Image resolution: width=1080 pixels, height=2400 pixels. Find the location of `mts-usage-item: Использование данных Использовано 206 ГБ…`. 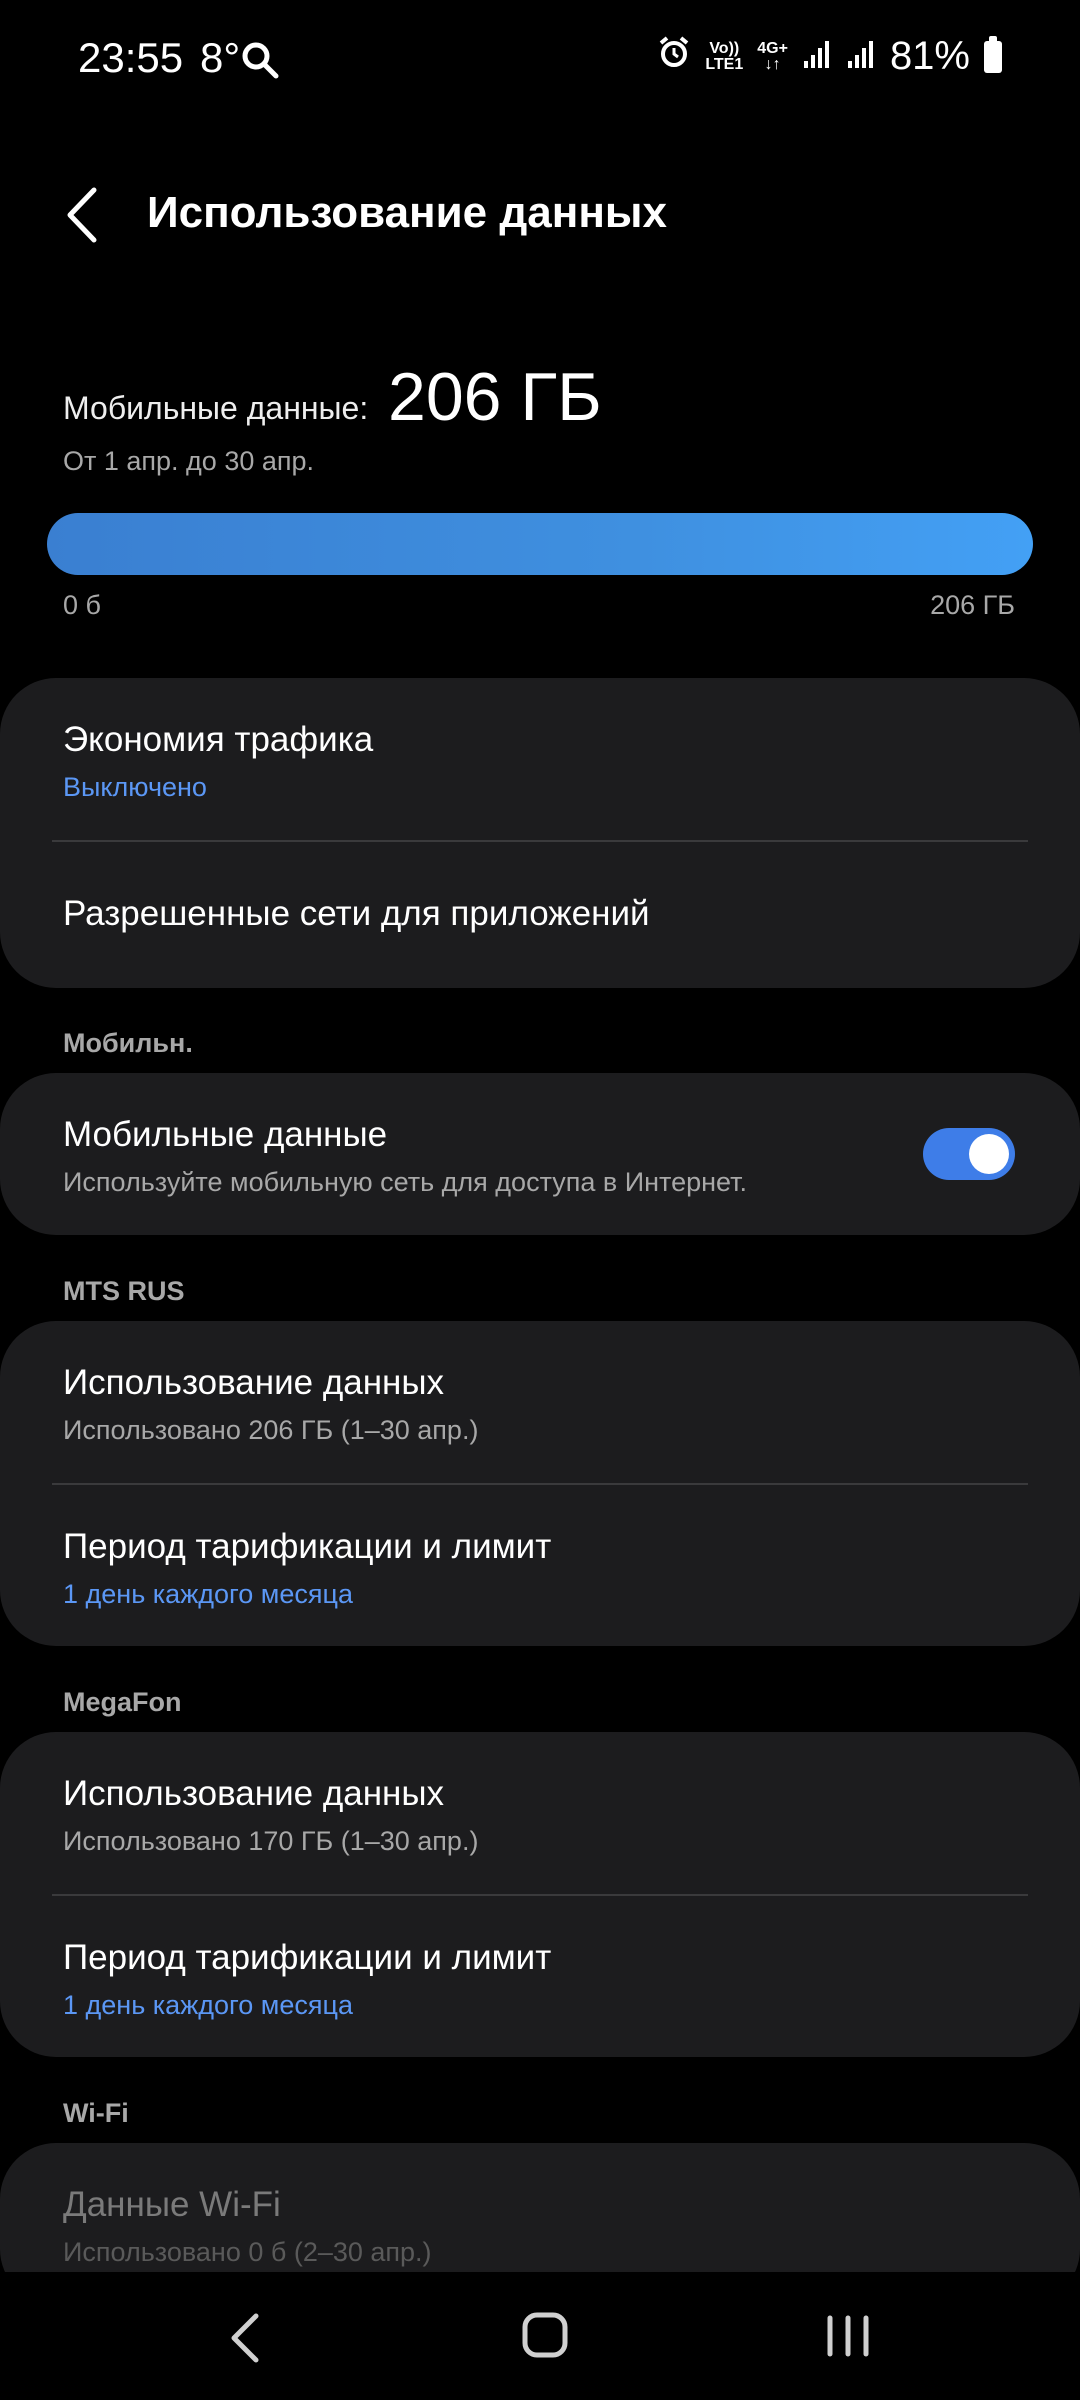

mts-usage-item: Использование данных Использовано 206 ГБ… is located at coordinates (540, 1402).